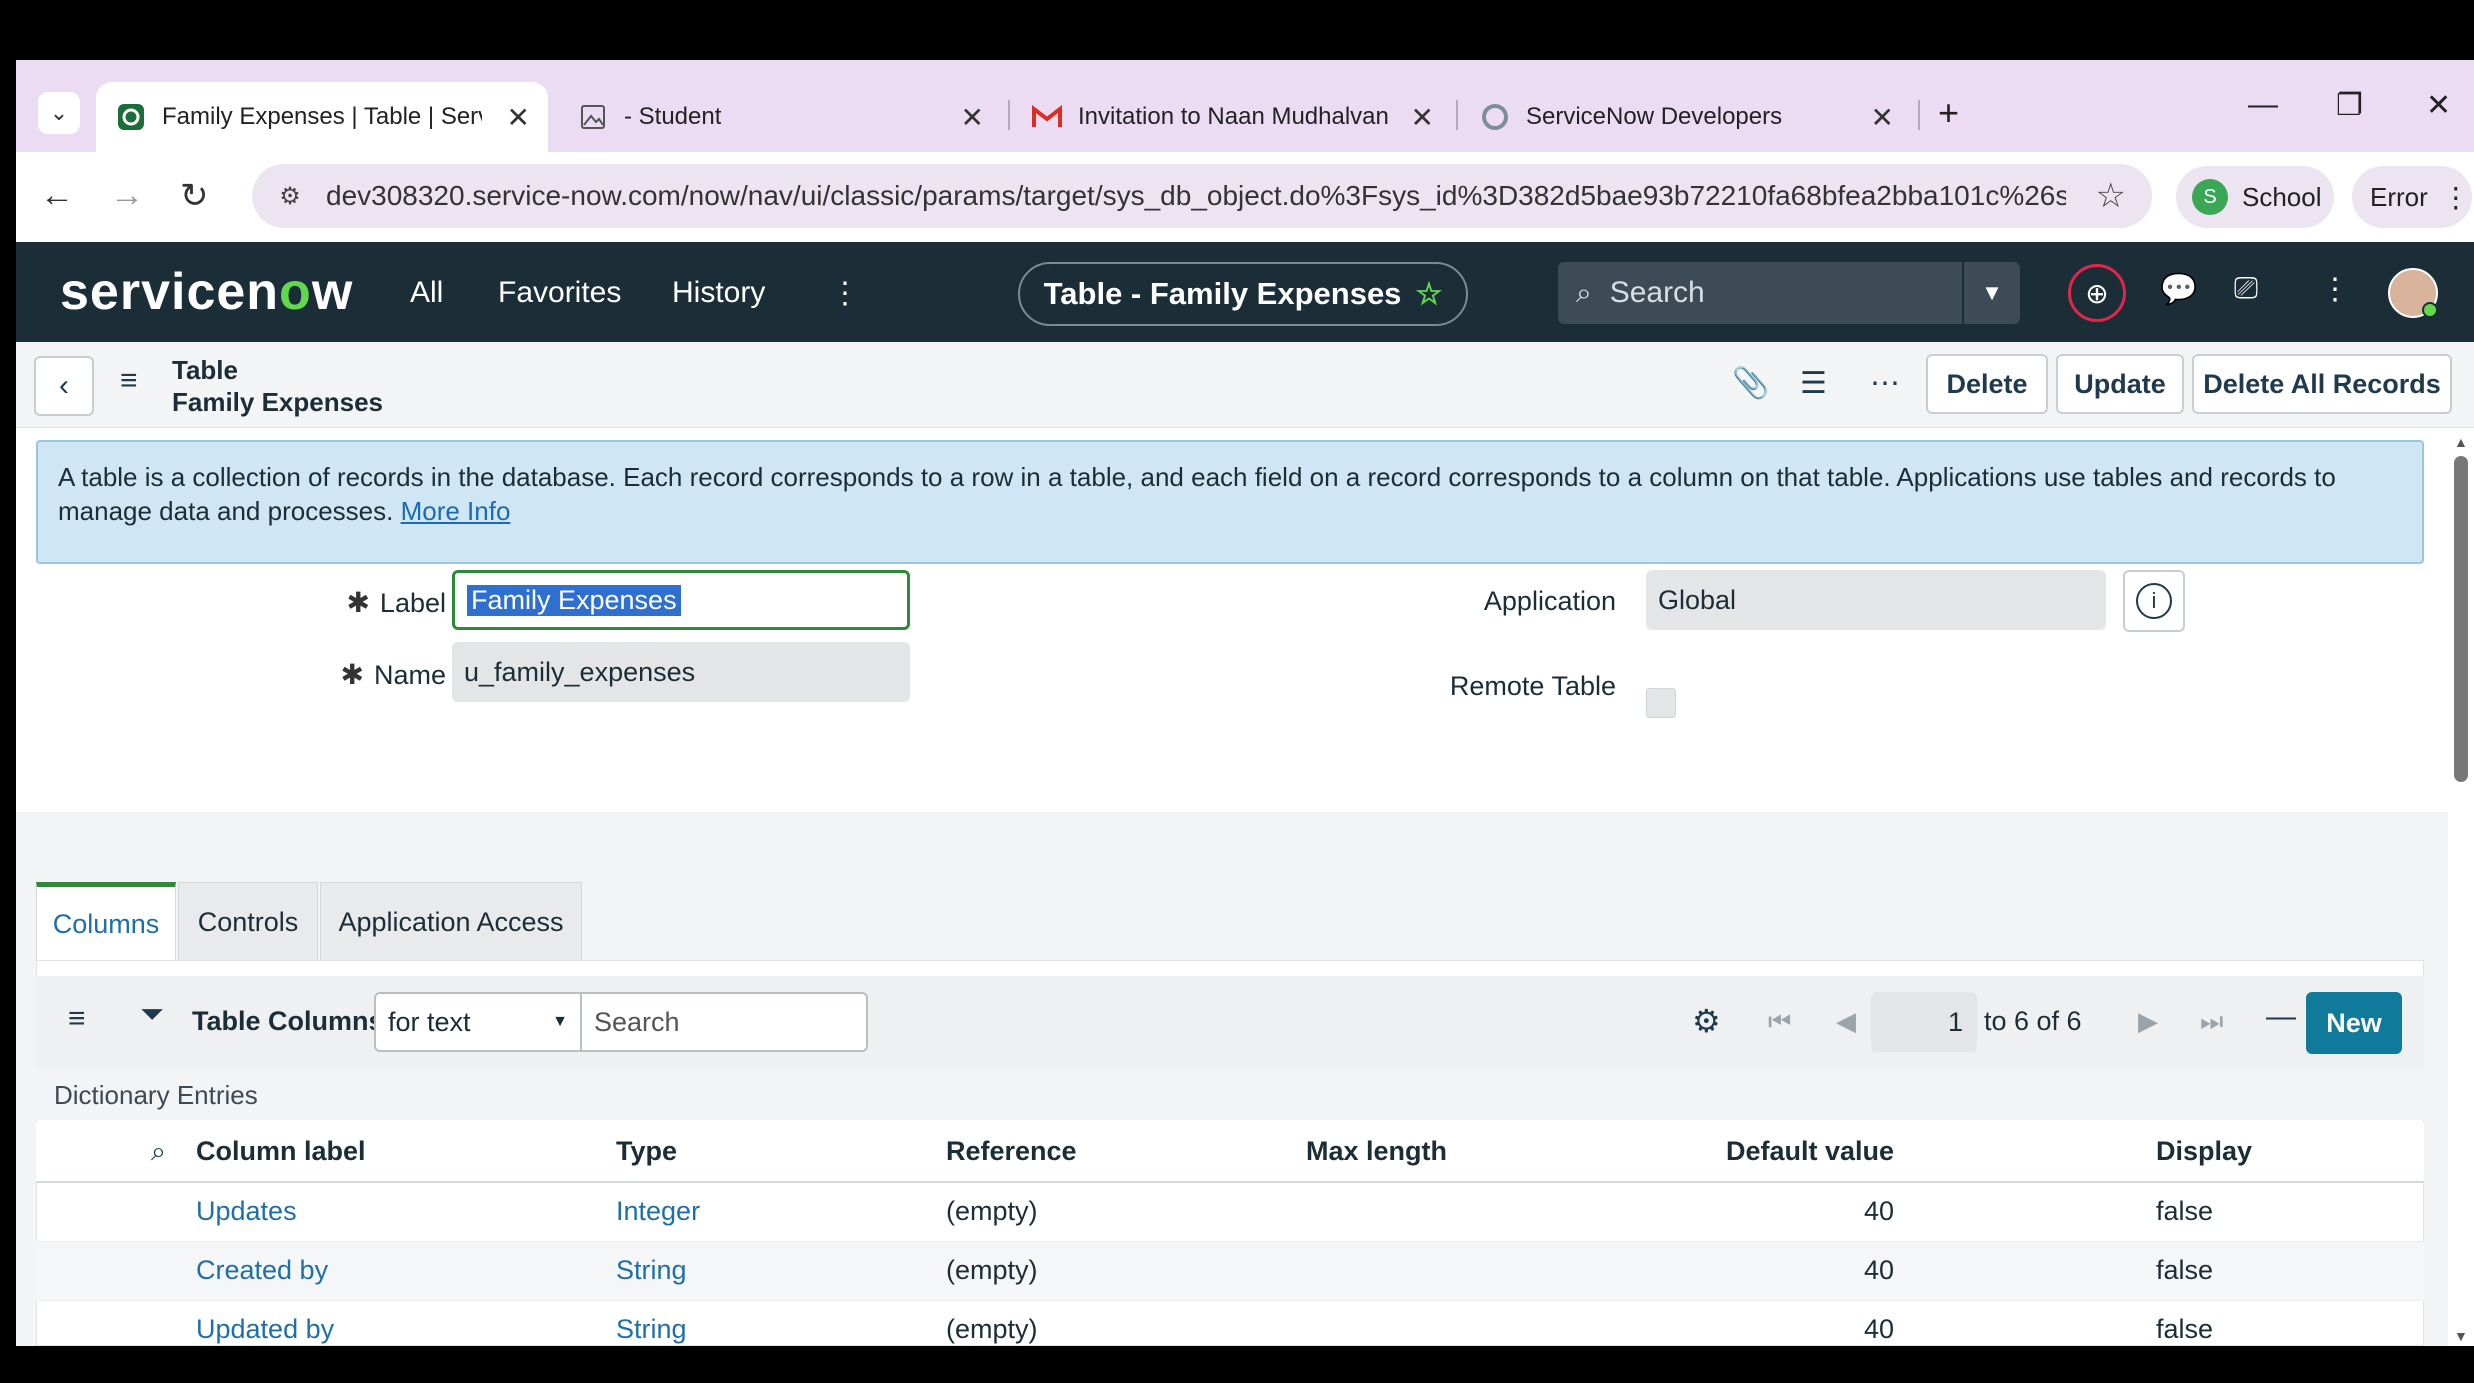 The width and height of the screenshot is (2474, 1383). What do you see at coordinates (1706, 1021) in the screenshot?
I see `list-settings-gear-icon: ⚙` at bounding box center [1706, 1021].